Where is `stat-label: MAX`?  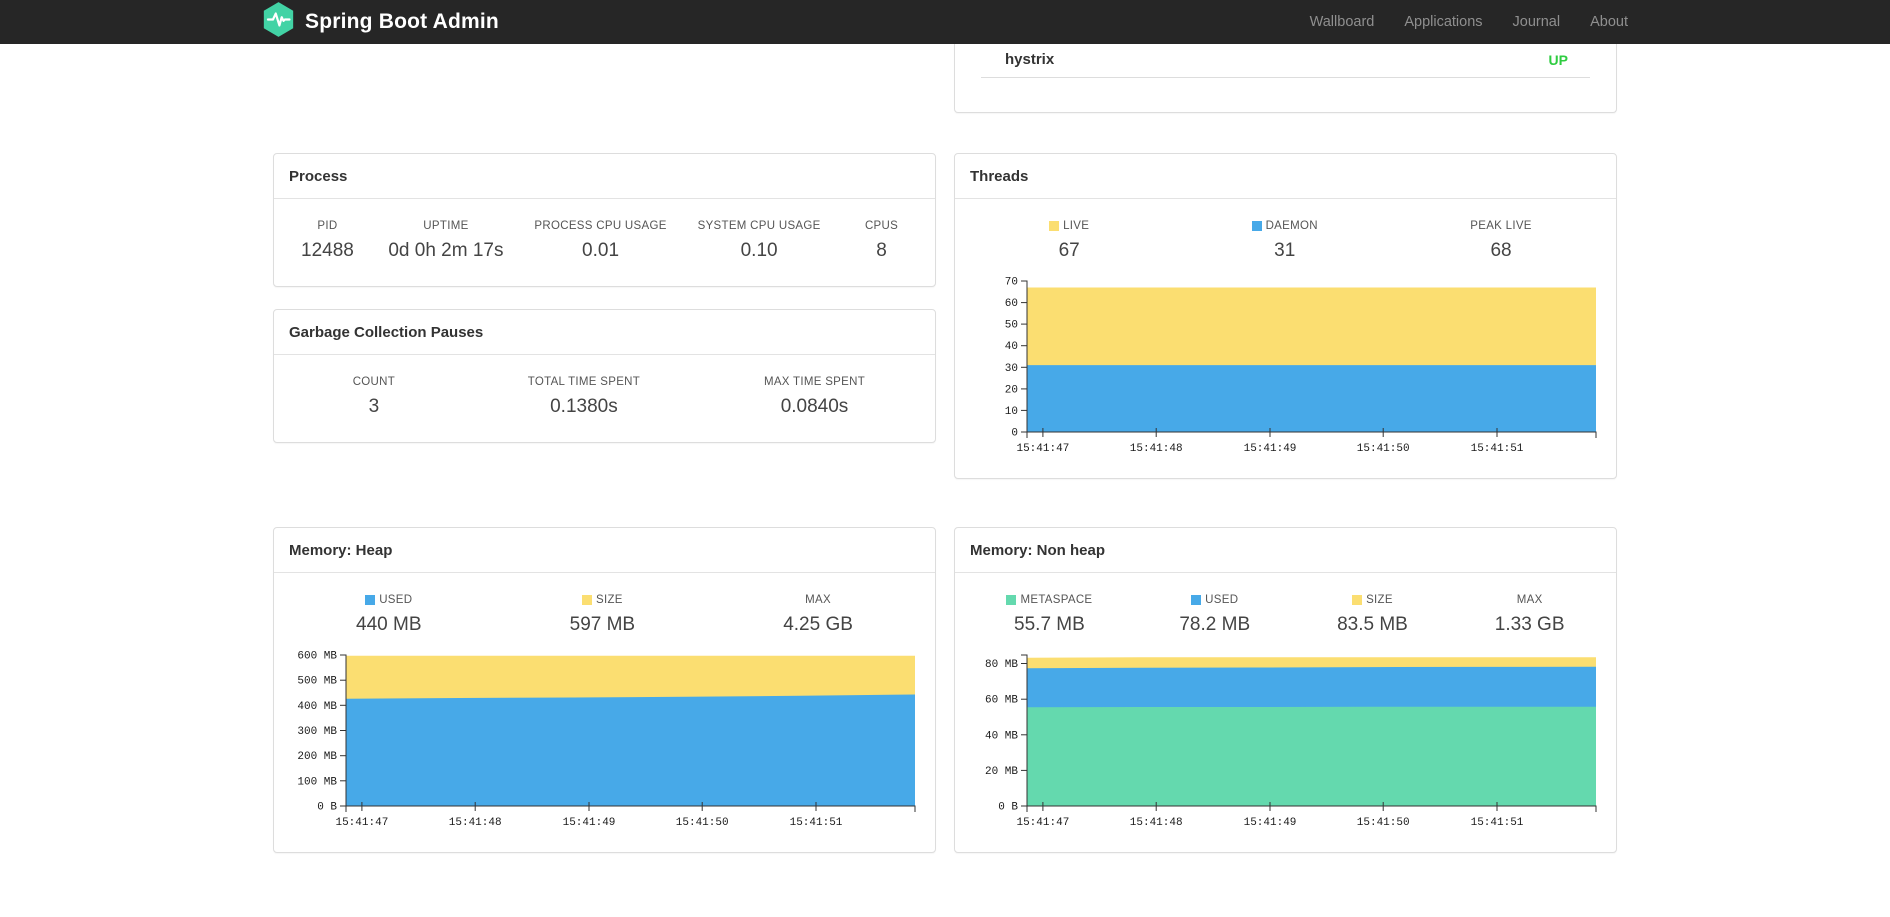
stat-label: MAX is located at coordinates (1529, 600).